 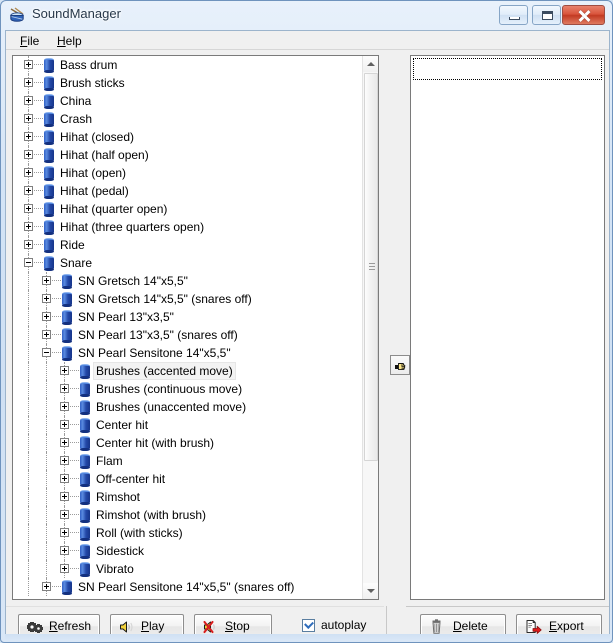 I want to click on tree-node: Hihat (three quarters open), so click(x=188, y=227).